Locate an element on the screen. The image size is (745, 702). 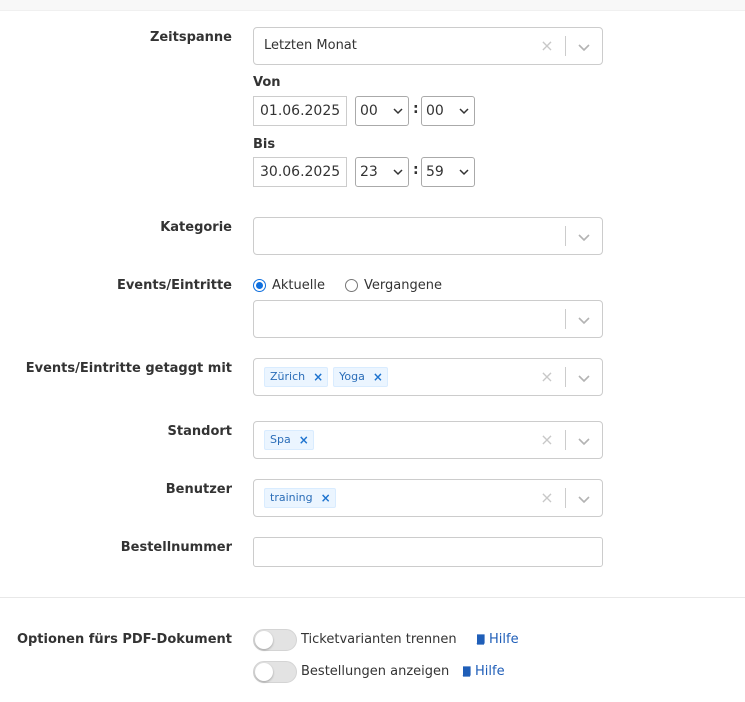
toggle-bestellungen is located at coordinates (275, 672).